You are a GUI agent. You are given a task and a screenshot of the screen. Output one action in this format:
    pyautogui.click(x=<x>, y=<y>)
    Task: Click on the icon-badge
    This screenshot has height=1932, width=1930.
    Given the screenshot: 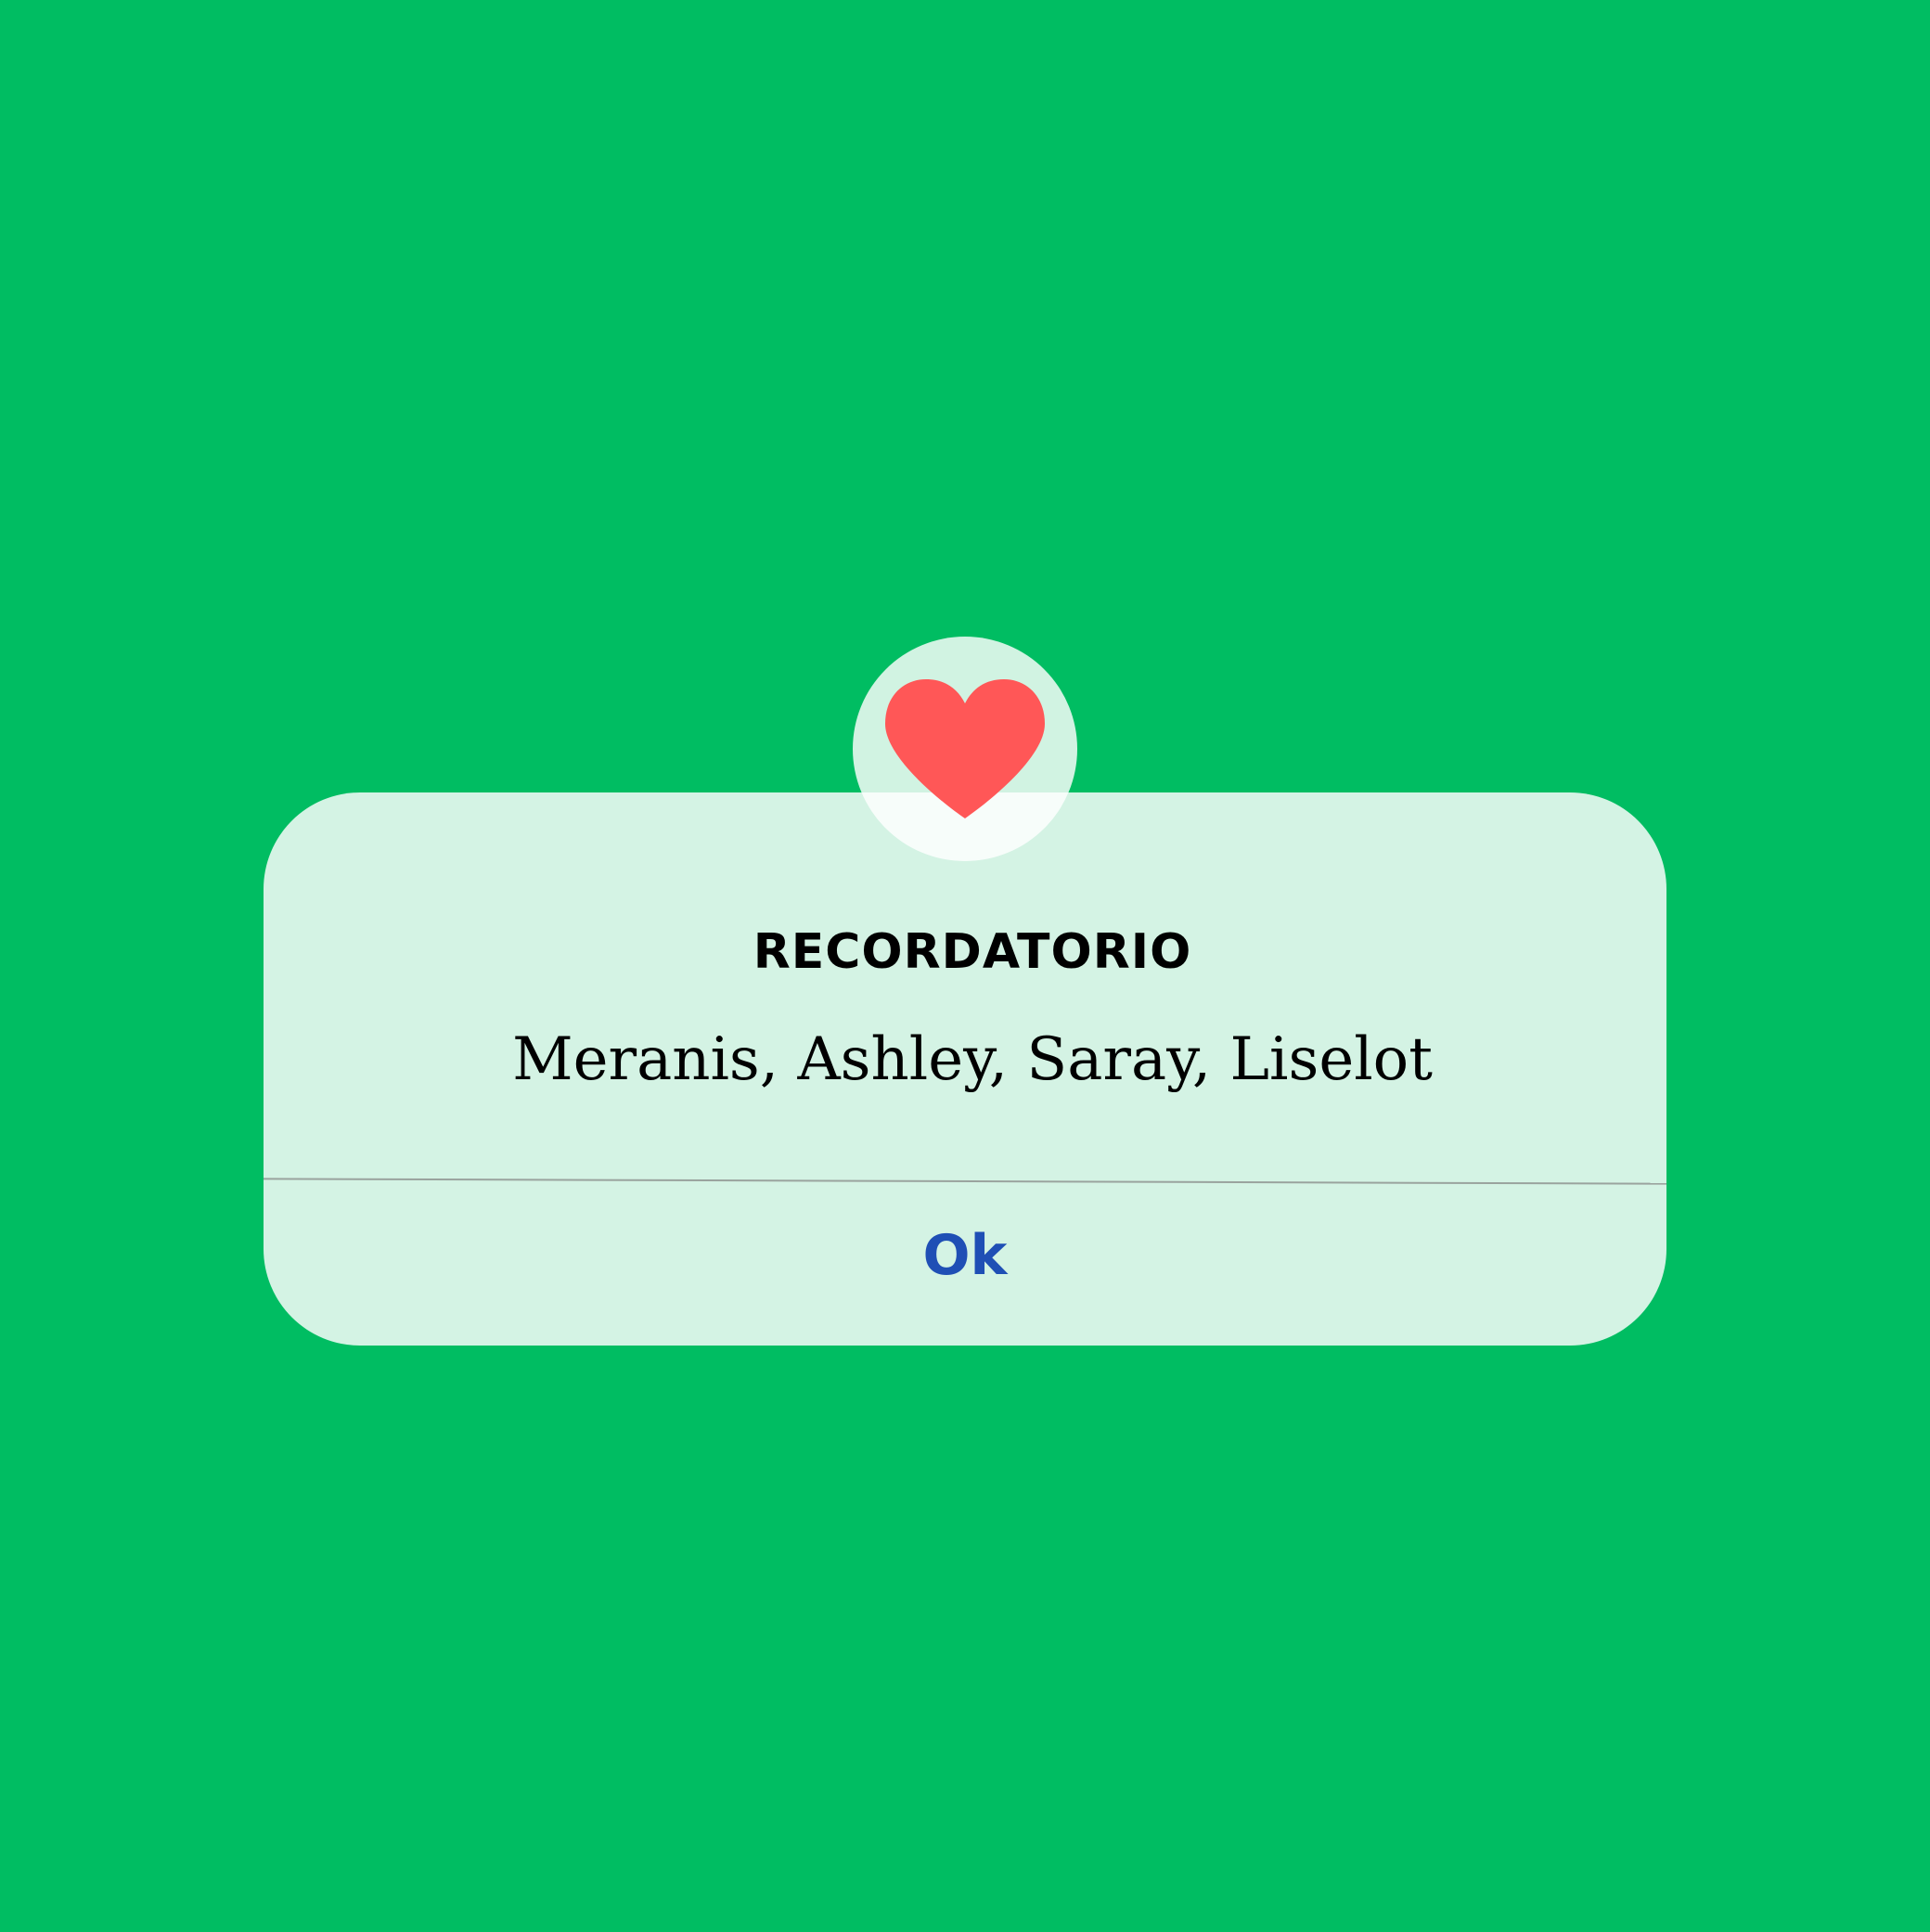 What is the action you would take?
    pyautogui.click(x=965, y=749)
    